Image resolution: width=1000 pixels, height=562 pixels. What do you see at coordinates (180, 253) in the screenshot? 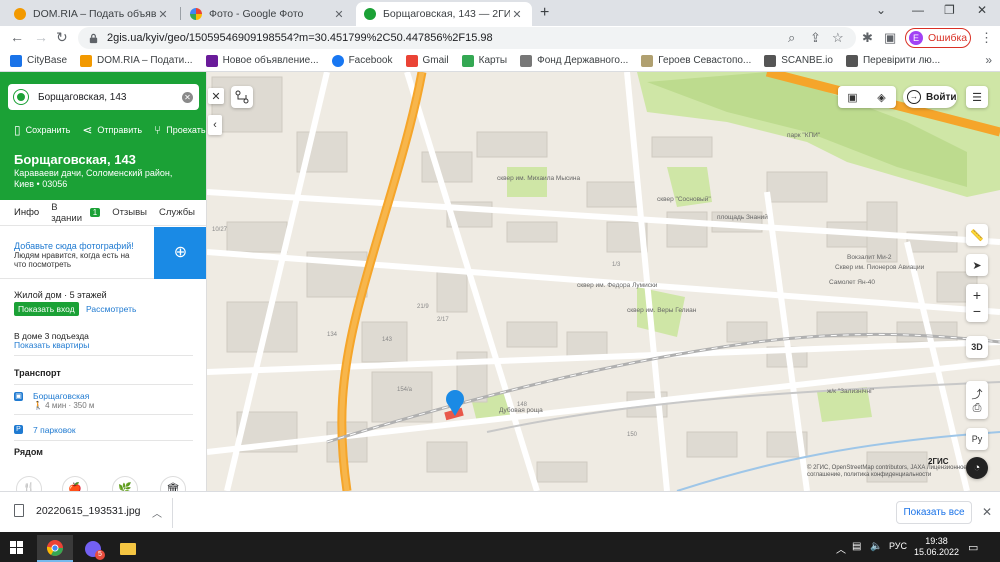
I see `add-photo-button: ⊕` at bounding box center [180, 253].